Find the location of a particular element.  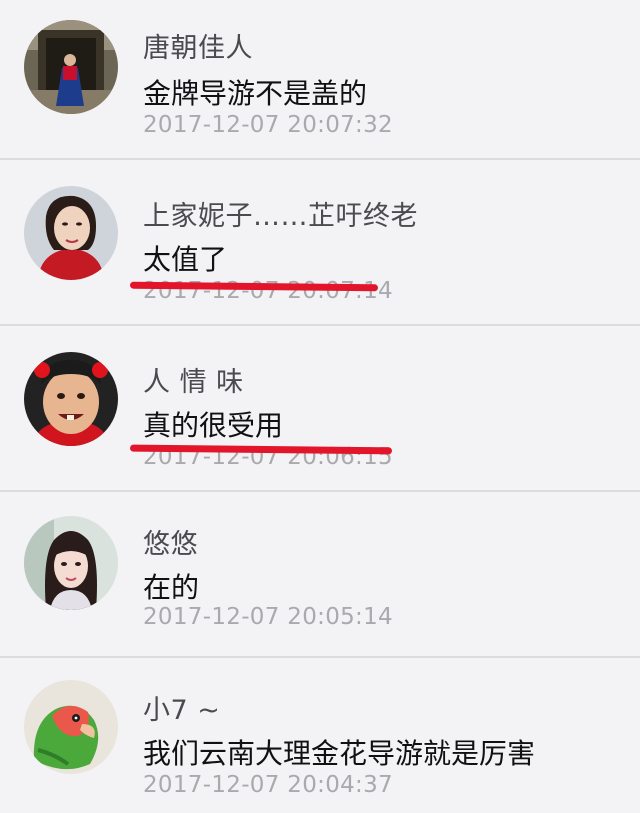

comment-author: 唐朝佳人 is located at coordinates (198, 48).